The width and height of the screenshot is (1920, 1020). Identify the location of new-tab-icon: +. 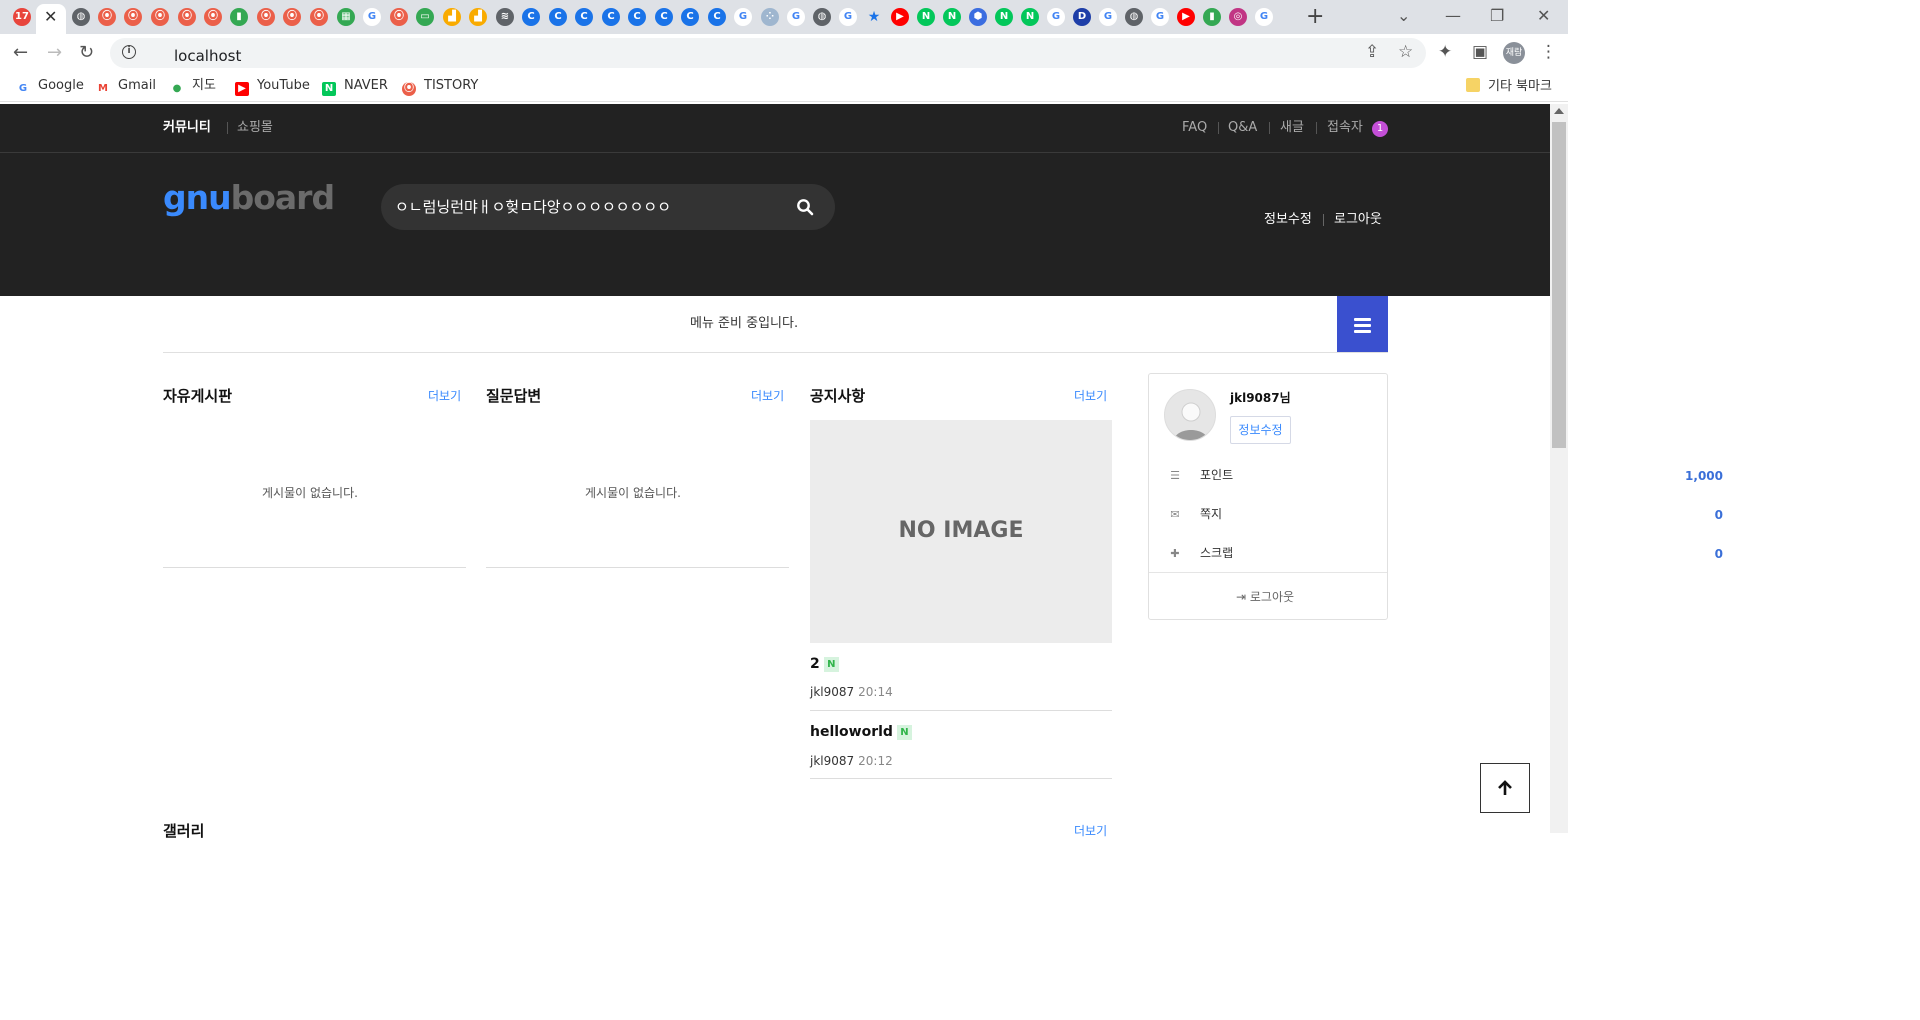
(1315, 17).